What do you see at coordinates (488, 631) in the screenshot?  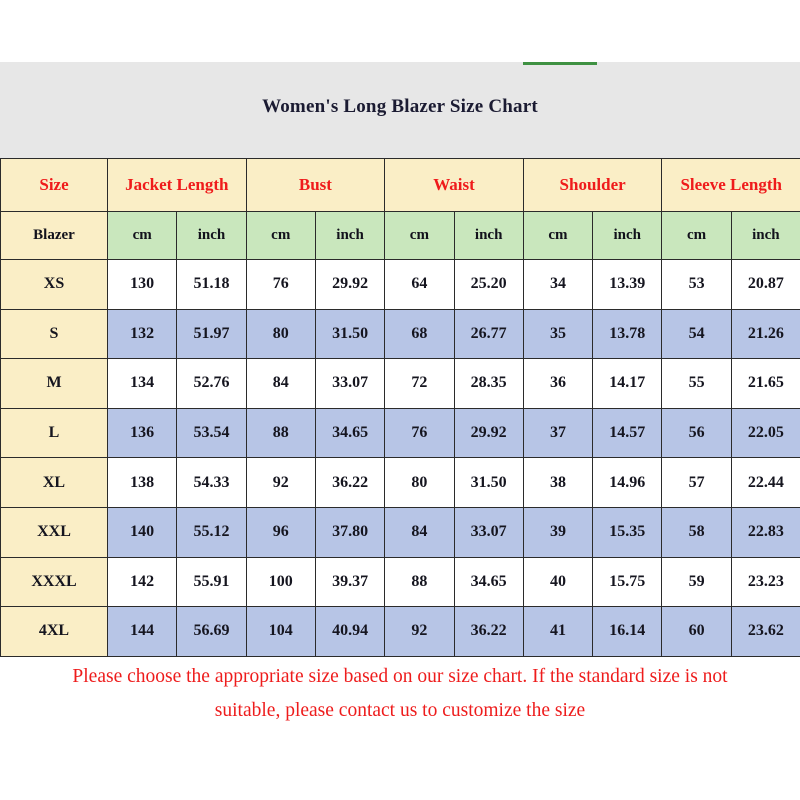 I see `cell-waist-inch: 36.22` at bounding box center [488, 631].